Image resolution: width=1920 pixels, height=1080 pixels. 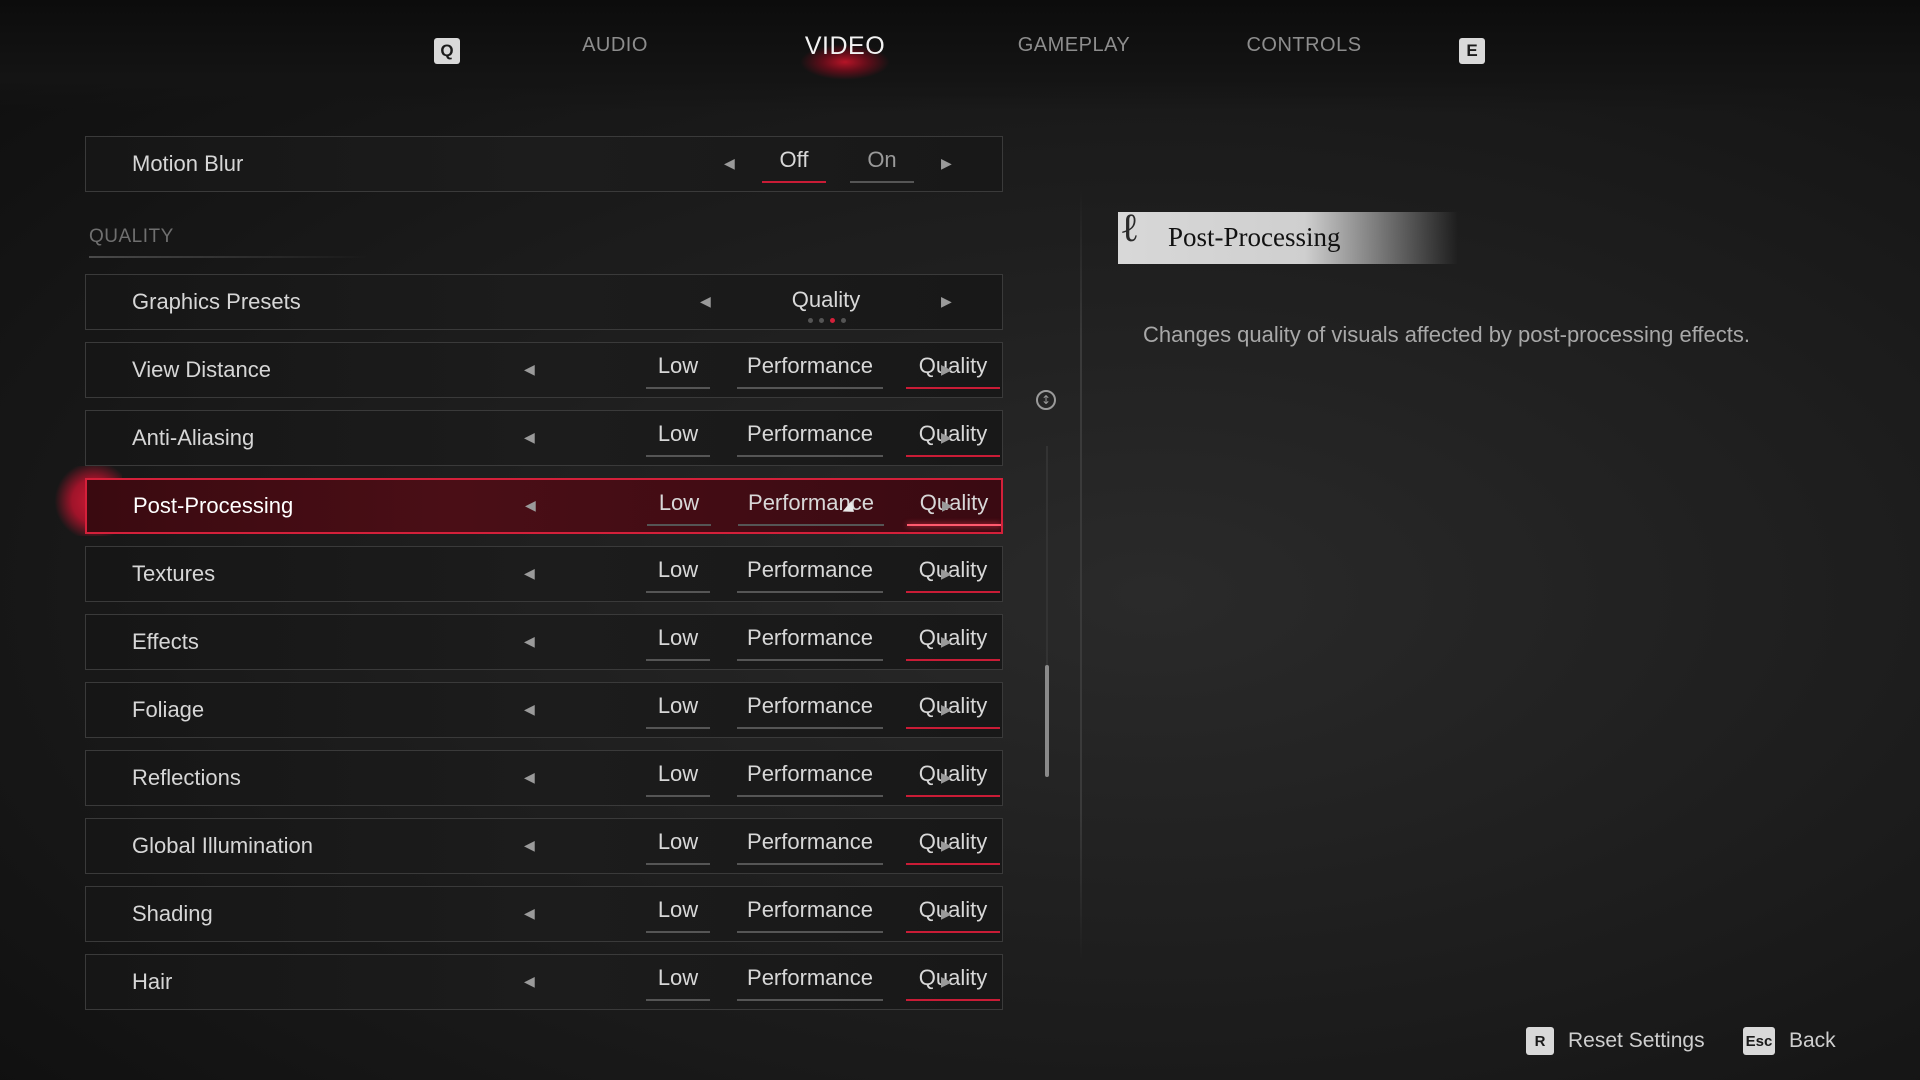 I want to click on setting-row-motion-blur: Motion Blur ◀ Off On ▶, so click(x=544, y=164).